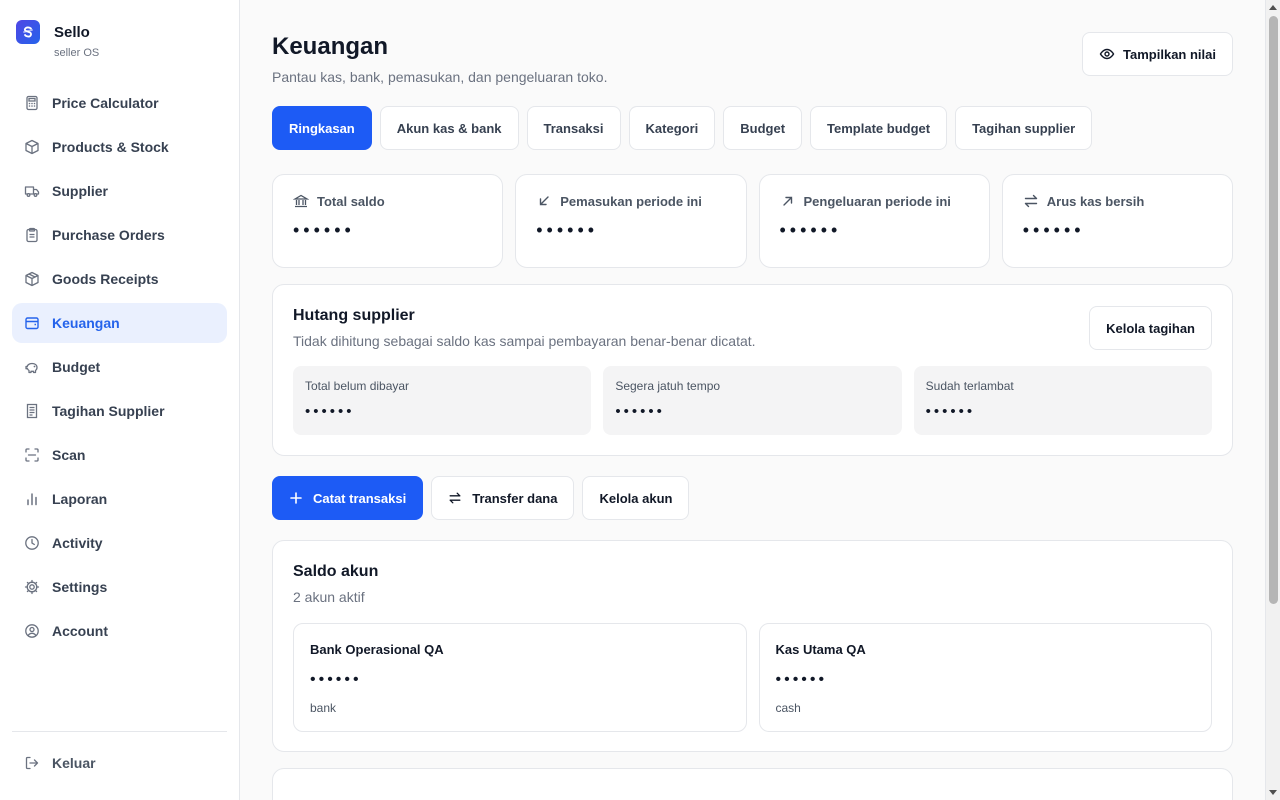  Describe the element at coordinates (57, 39) in the screenshot. I see `brand: Sello seller OS` at that location.